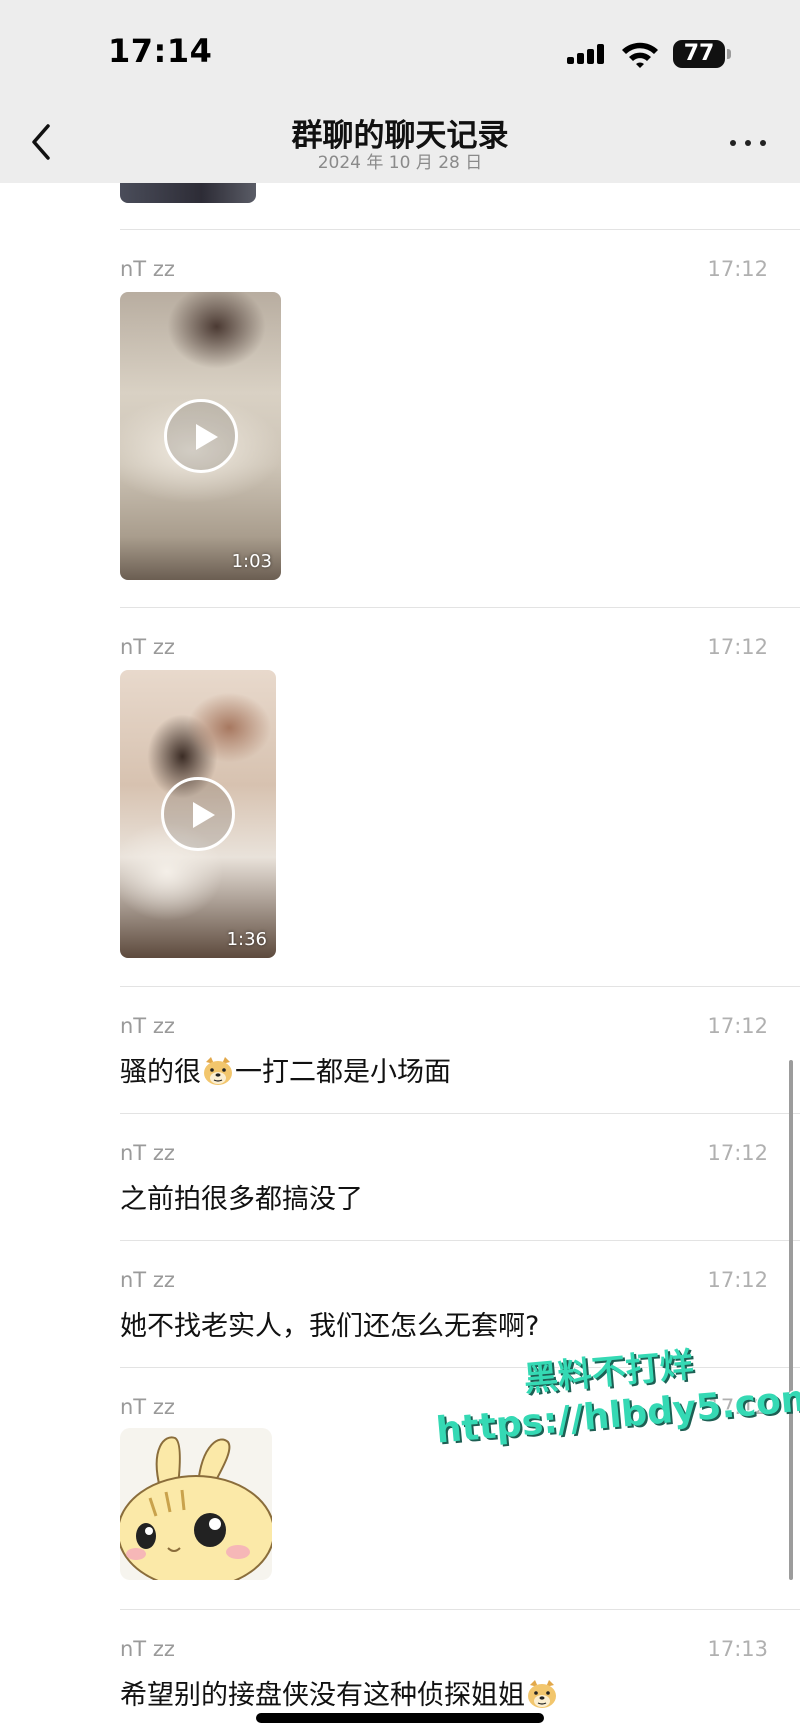 This screenshot has height=1735, width=800. Describe the element at coordinates (699, 54) in the screenshot. I see `battery-indicator: 77` at that location.